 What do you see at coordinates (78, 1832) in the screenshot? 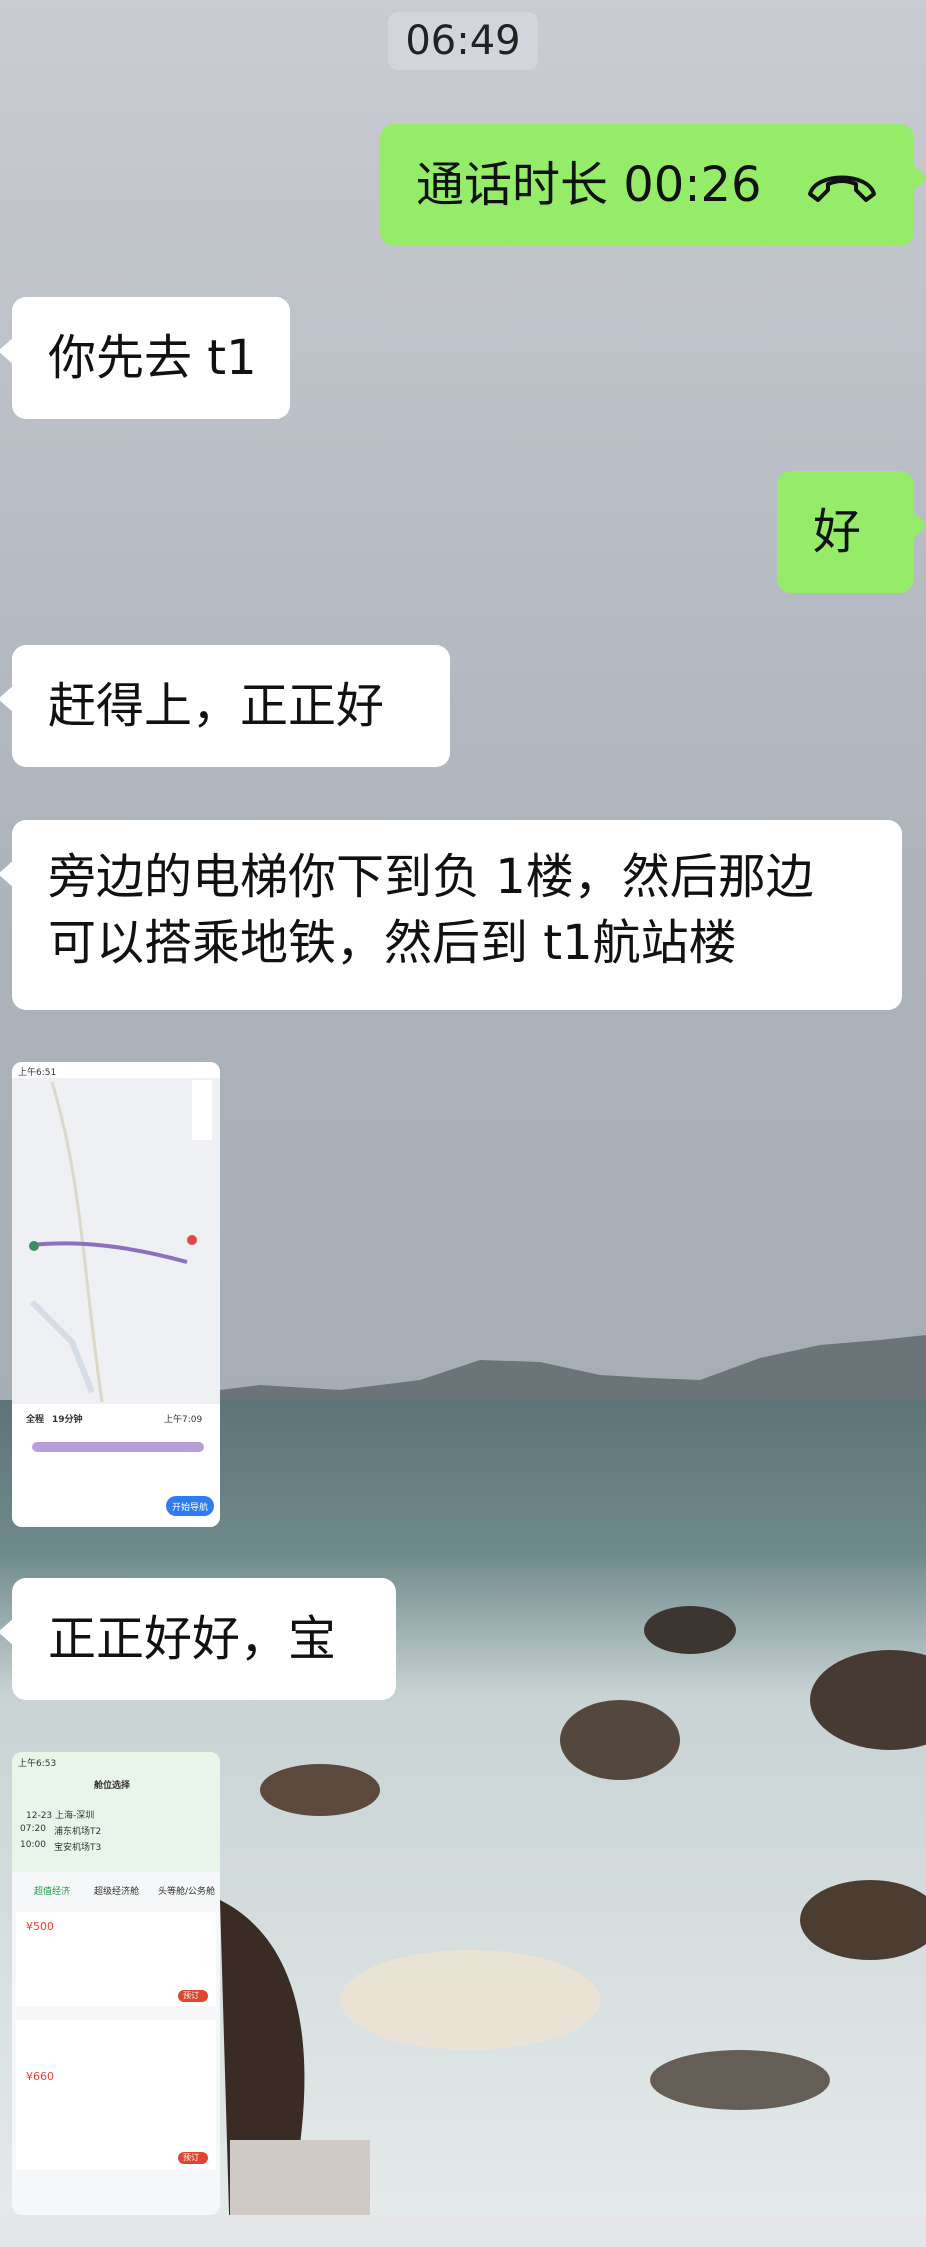
I see `departure-airport: 浦东机场T2` at bounding box center [78, 1832].